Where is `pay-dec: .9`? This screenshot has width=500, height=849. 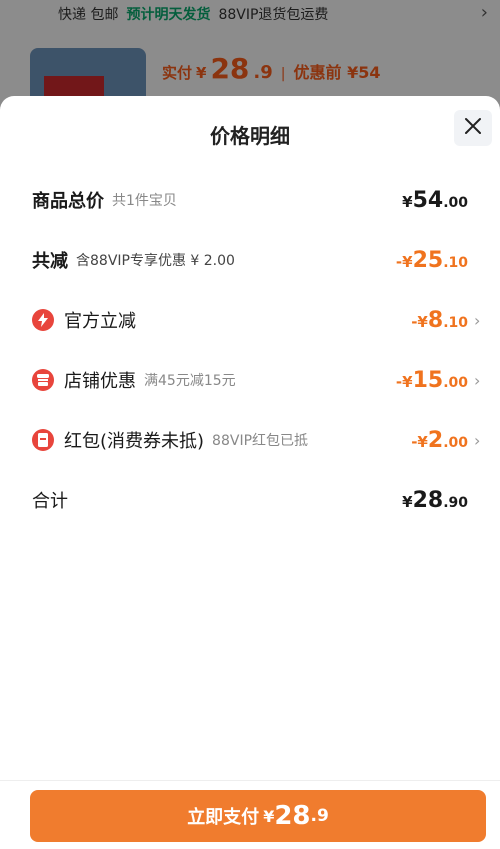
pay-dec: .9 is located at coordinates (319, 816).